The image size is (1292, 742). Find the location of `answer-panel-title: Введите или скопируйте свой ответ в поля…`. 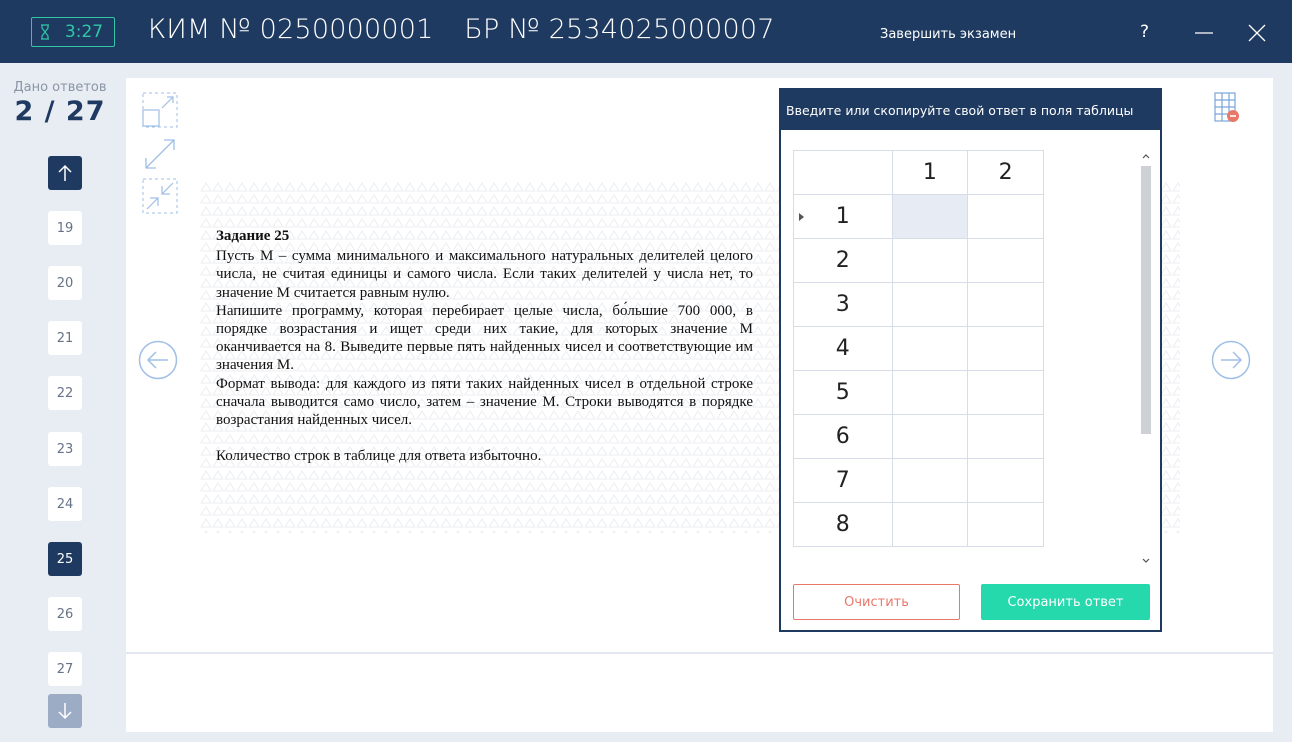

answer-panel-title: Введите или скопируйте свой ответ в поля… is located at coordinates (970, 110).